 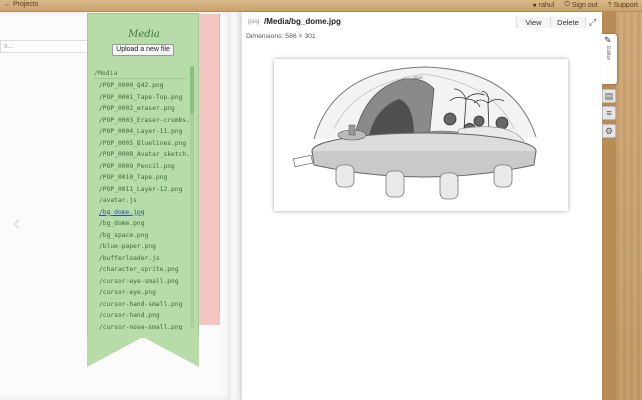 I want to click on top-bar: ← Projects ● rahul ⏻ Sign out ? Support, so click(x=321, y=6).